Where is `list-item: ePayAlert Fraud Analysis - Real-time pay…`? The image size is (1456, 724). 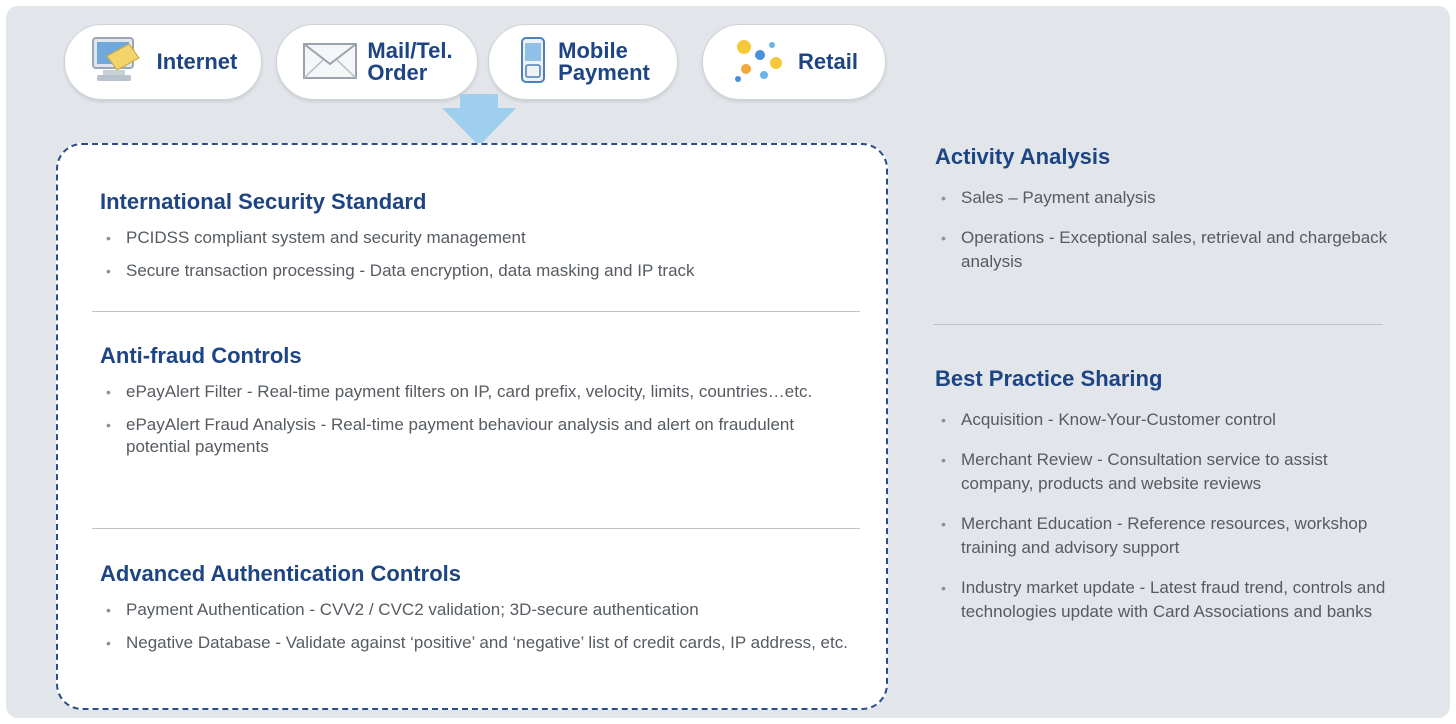
list-item: ePayAlert Fraud Analysis - Real-time pay… is located at coordinates (480, 436).